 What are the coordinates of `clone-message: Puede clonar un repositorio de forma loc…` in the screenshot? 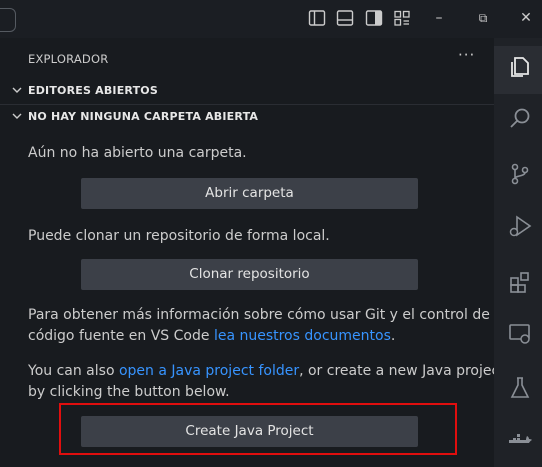 It's located at (179, 236).